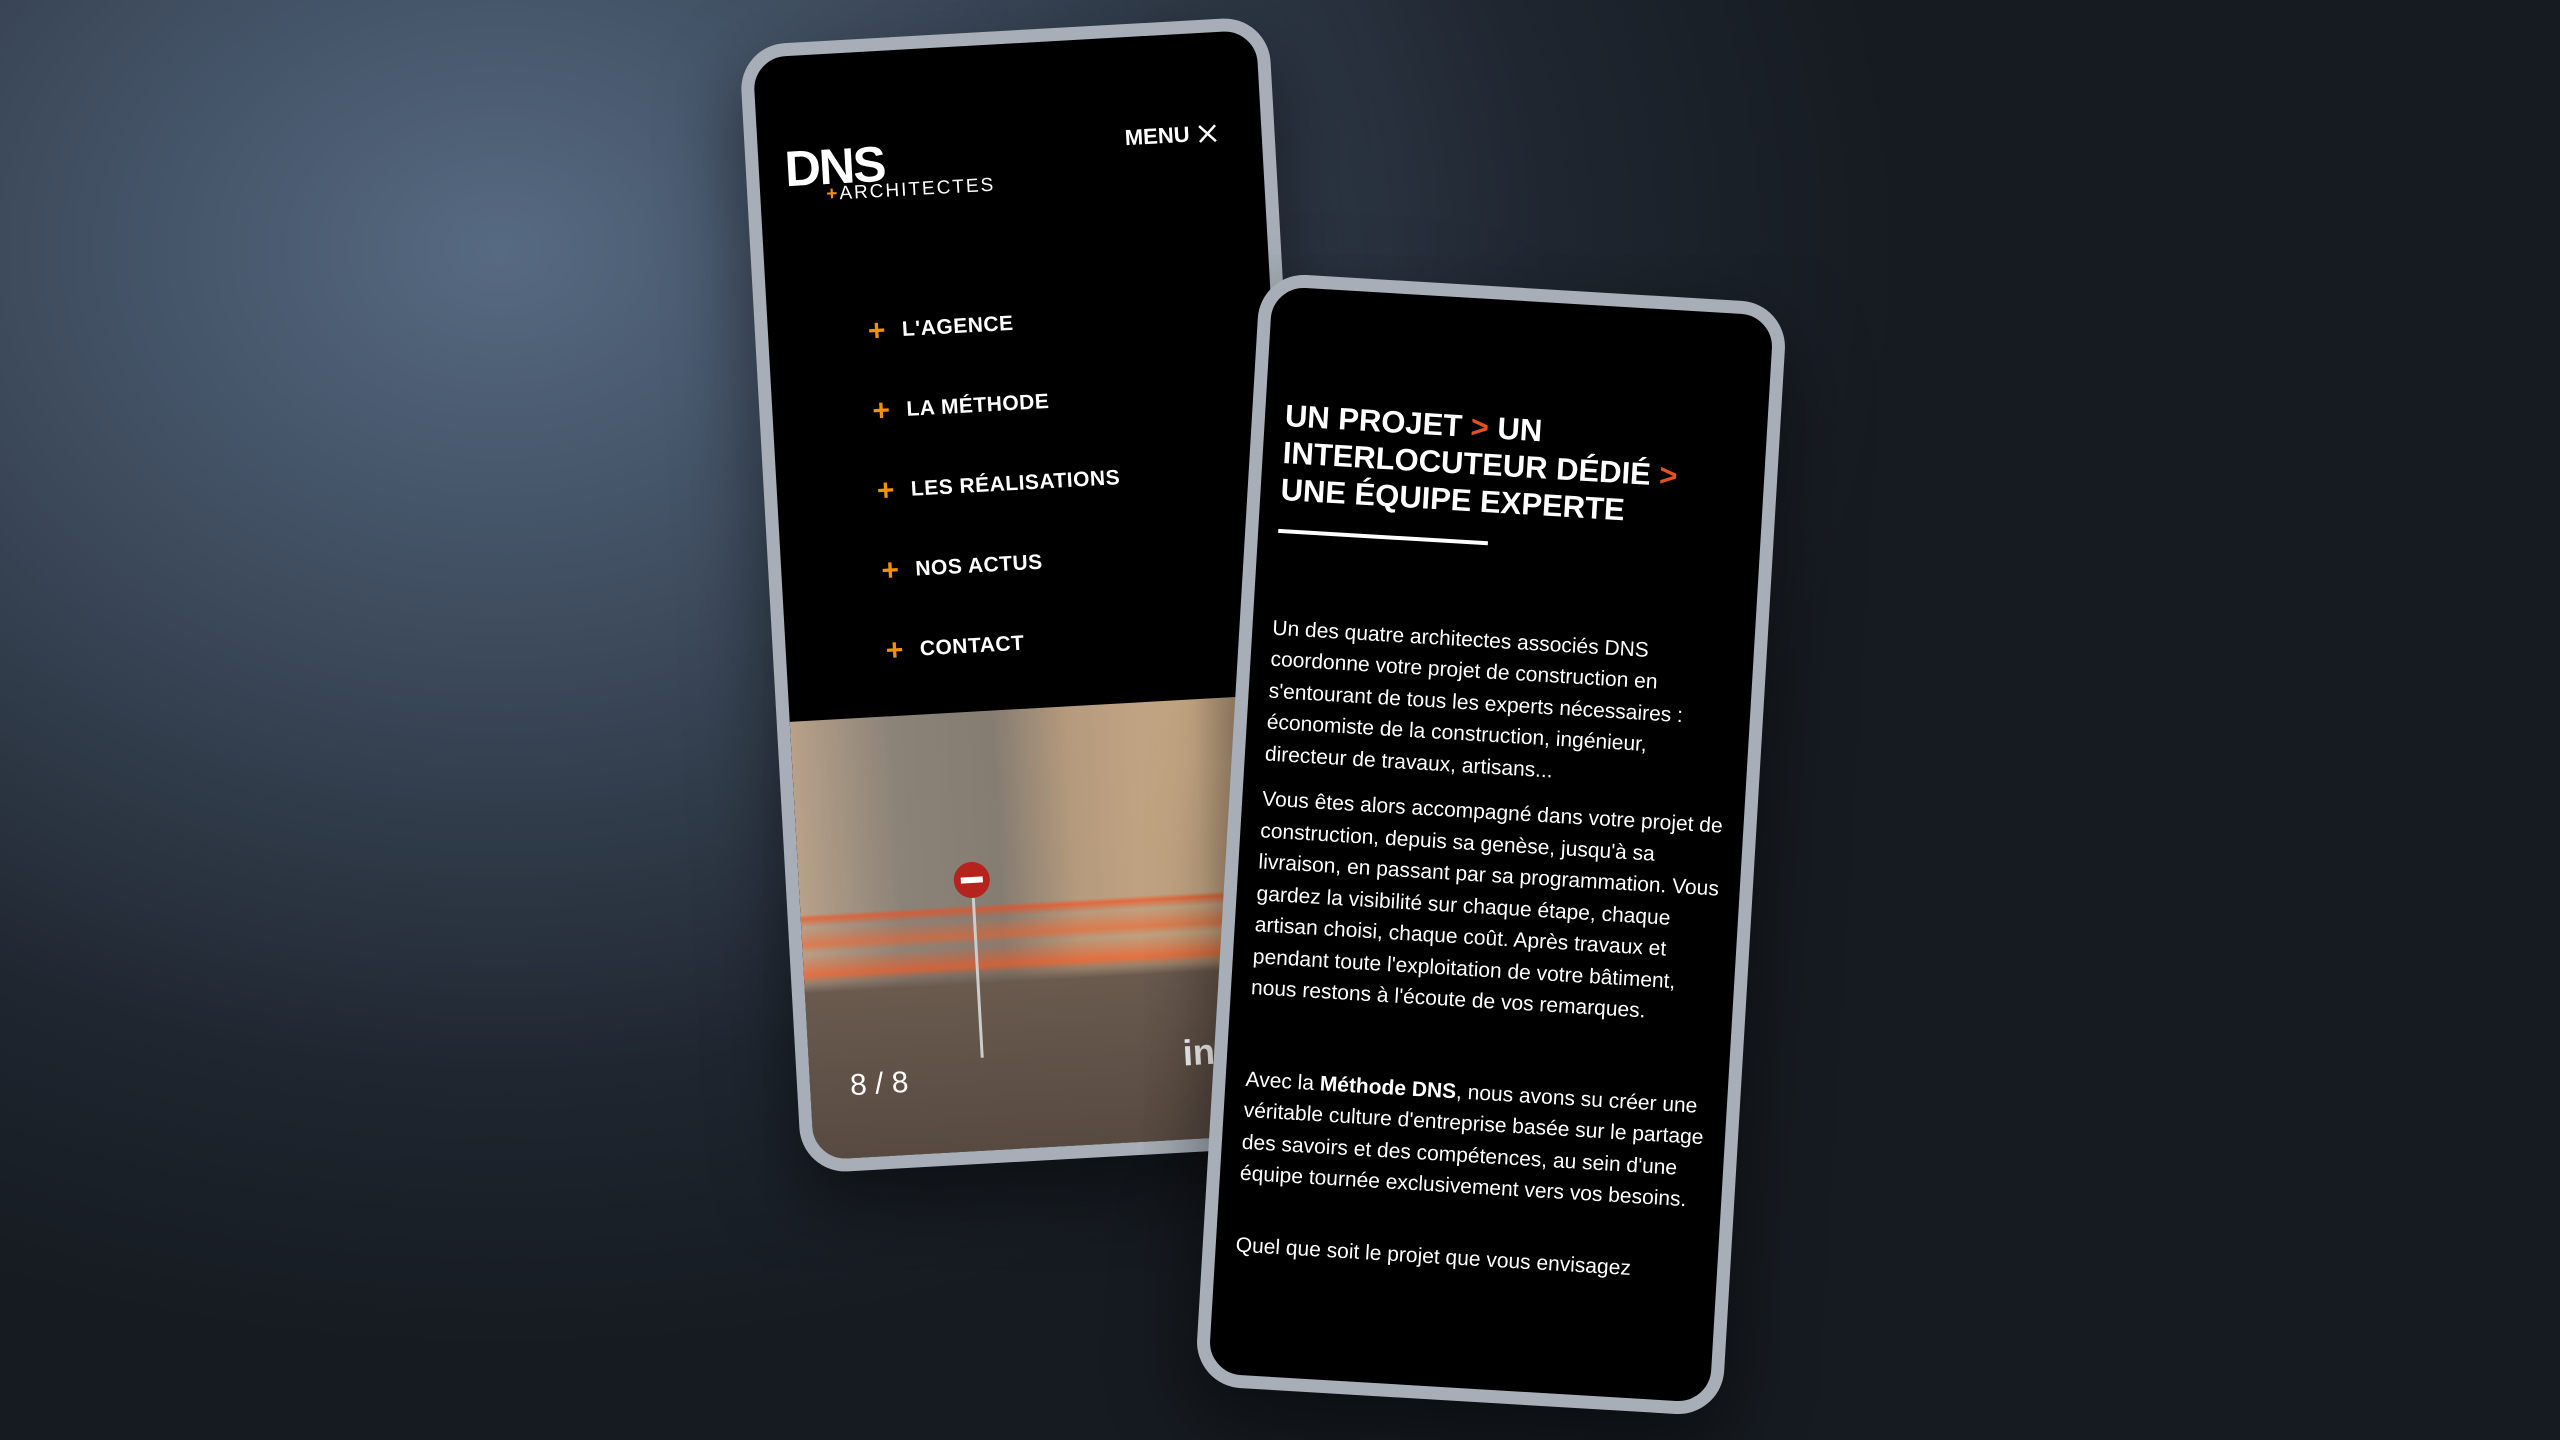  Describe the element at coordinates (1207, 133) in the screenshot. I see `close-icon` at that location.